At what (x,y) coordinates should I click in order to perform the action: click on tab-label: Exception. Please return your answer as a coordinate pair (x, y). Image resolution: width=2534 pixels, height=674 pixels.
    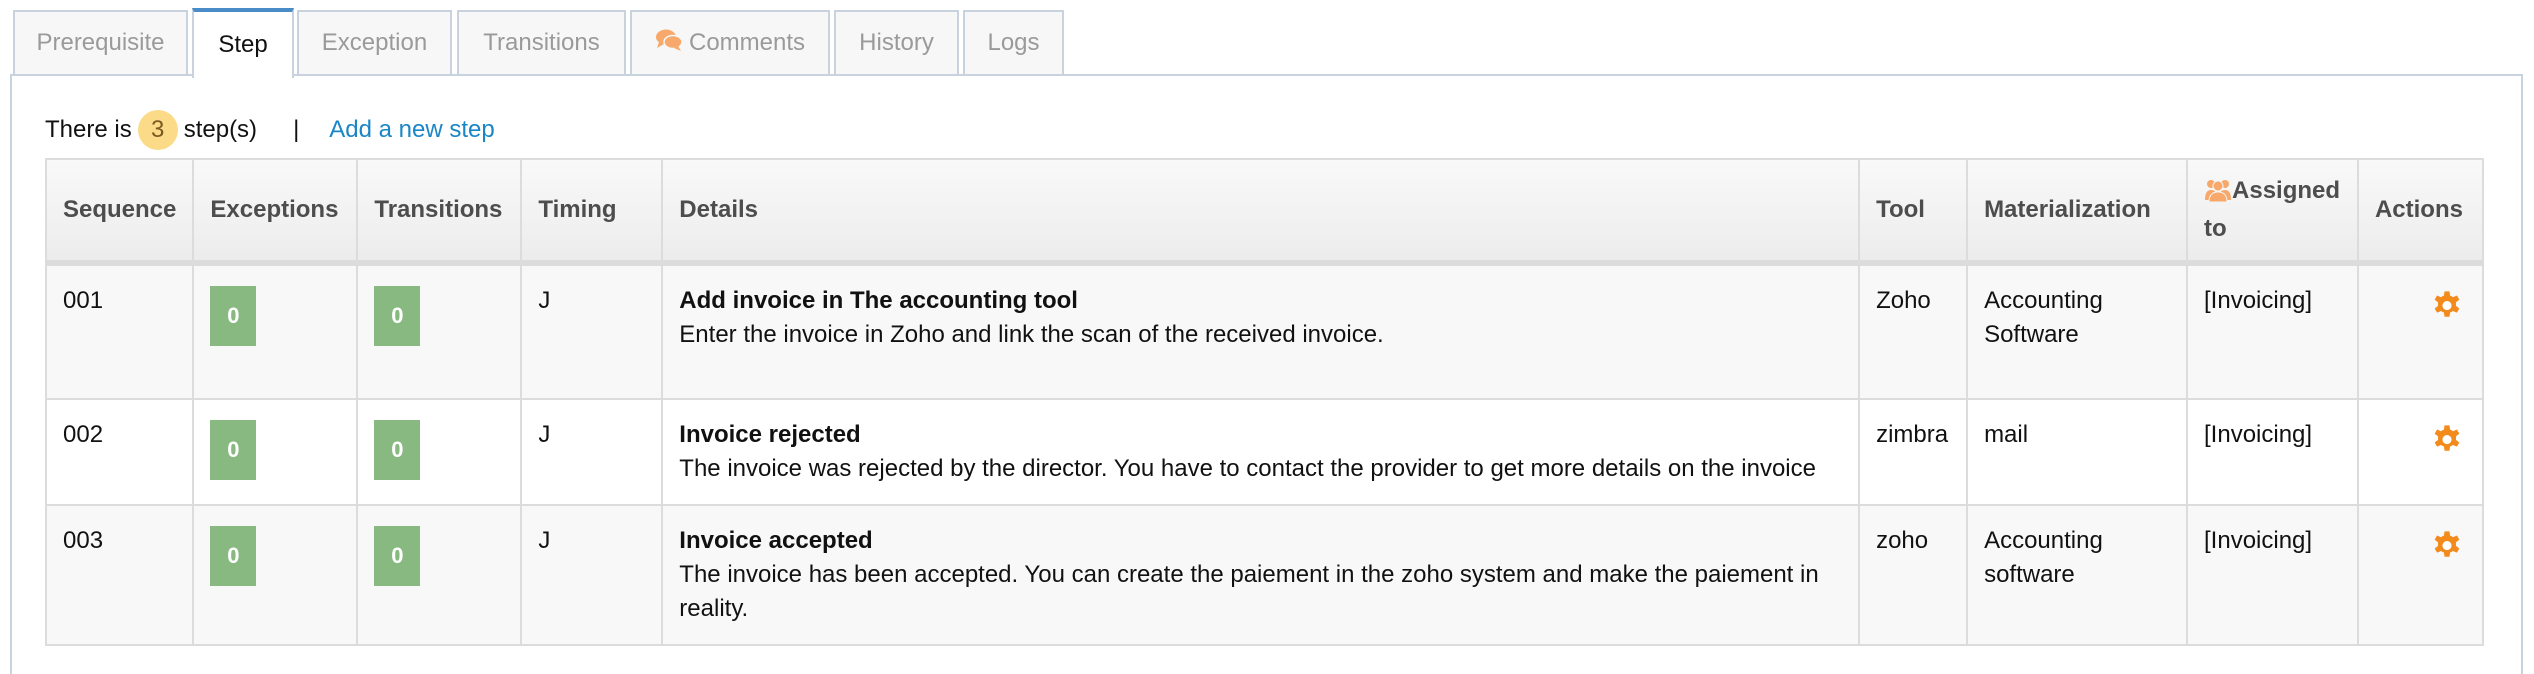
    Looking at the image, I should click on (374, 42).